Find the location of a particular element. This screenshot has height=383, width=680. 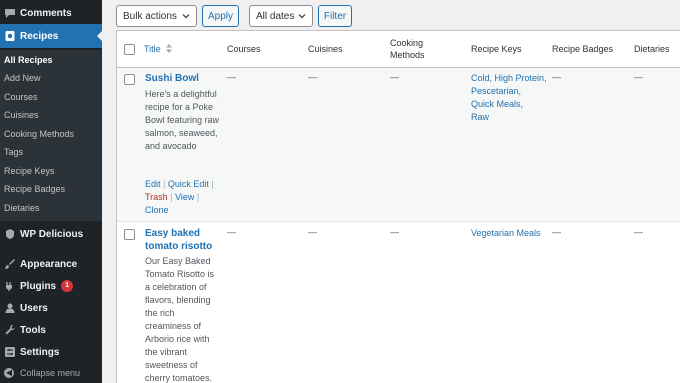

menu-settings: Settings is located at coordinates (51, 352).